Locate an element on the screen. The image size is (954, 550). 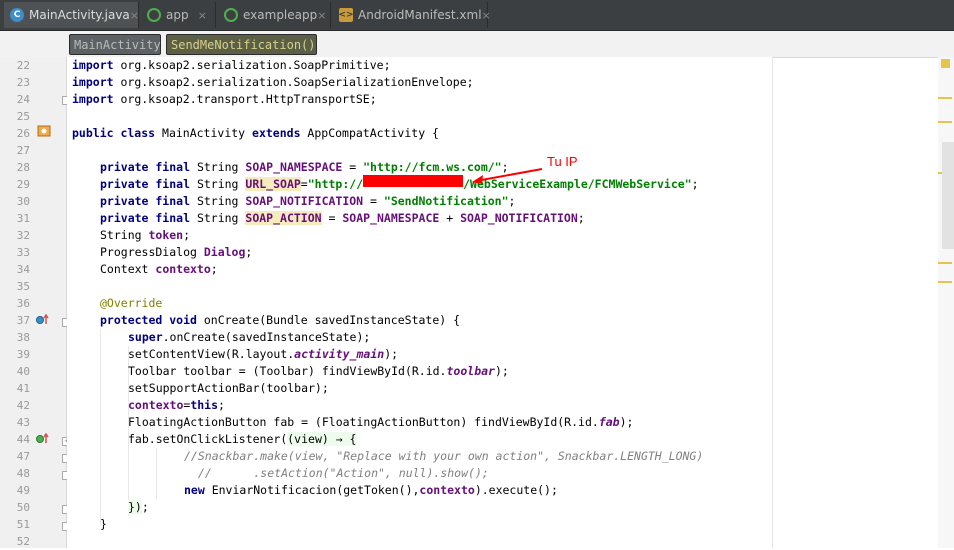
breadcrumb-method: SendMeNotification() is located at coordinates (241, 44).